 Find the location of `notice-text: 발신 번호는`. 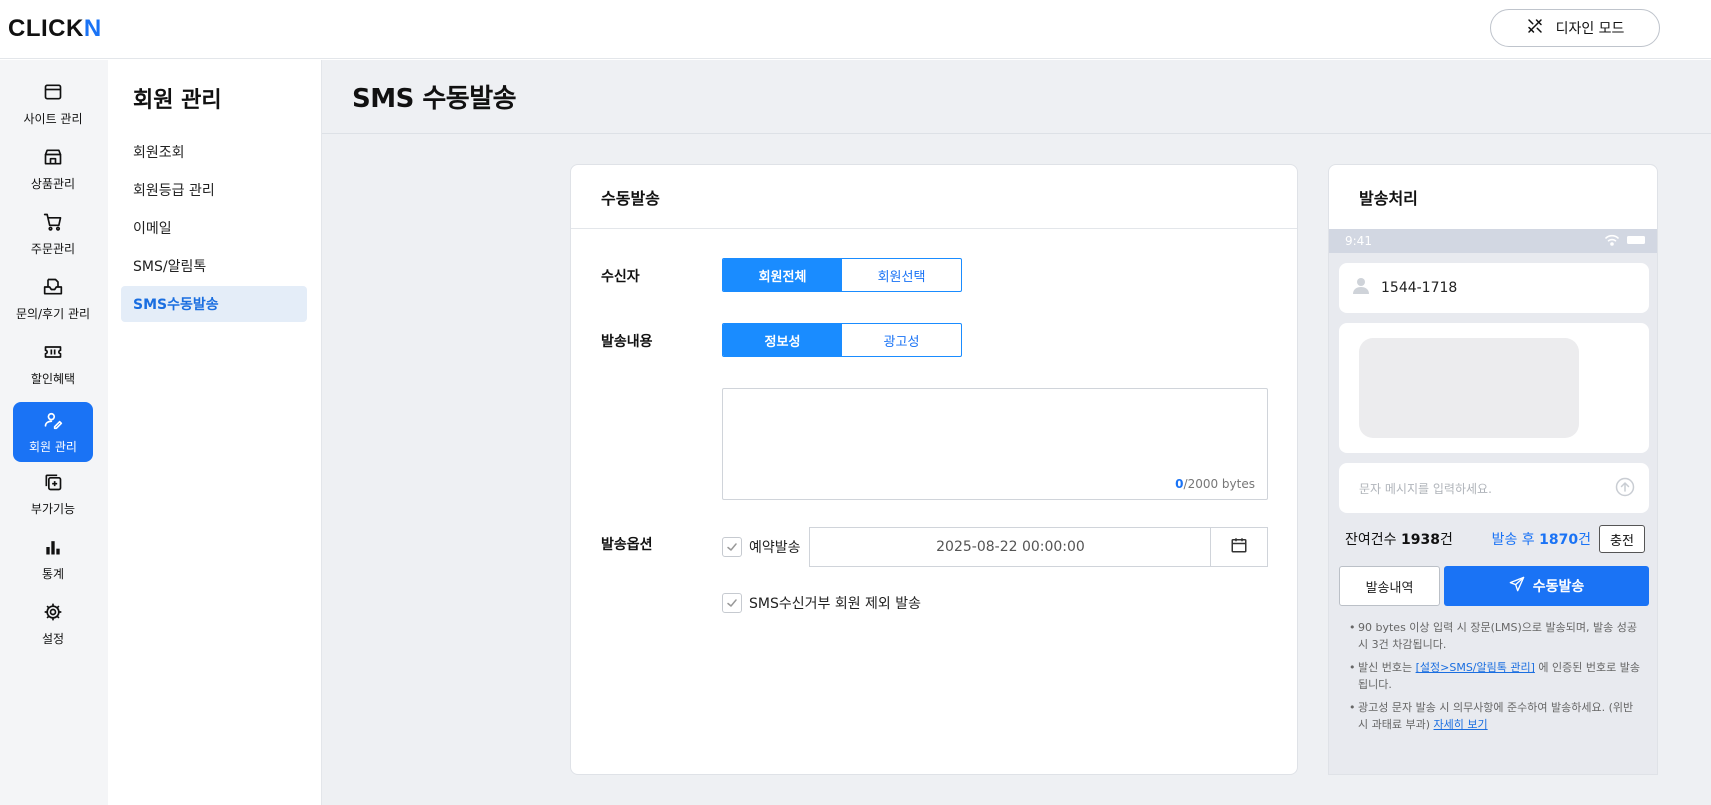

notice-text: 발신 번호는 is located at coordinates (1387, 667).